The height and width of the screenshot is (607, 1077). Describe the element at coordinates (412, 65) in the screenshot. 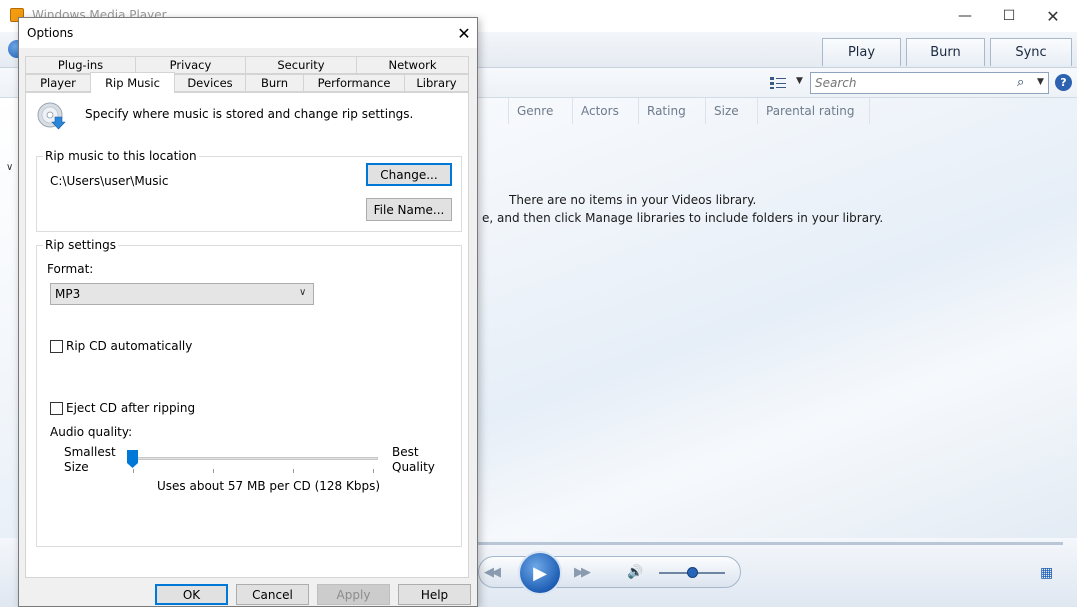

I see `tab-network: Network` at that location.